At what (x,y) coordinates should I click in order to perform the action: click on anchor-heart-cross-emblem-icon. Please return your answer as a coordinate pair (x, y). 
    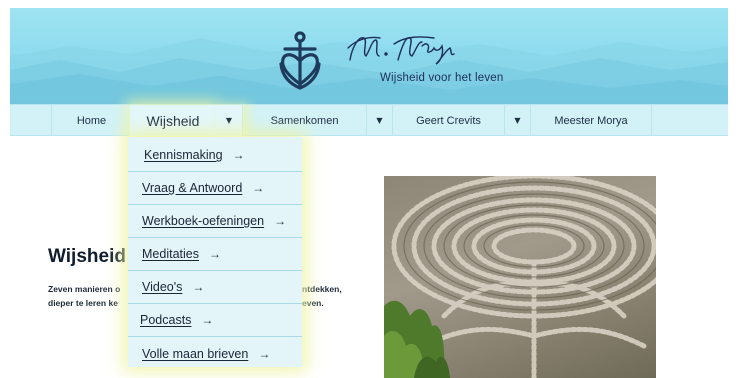
    Looking at the image, I should click on (300, 60).